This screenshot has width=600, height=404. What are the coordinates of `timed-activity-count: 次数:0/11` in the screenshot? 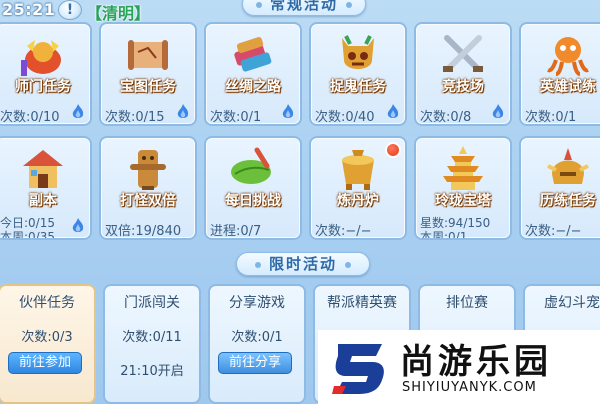 It's located at (152, 337).